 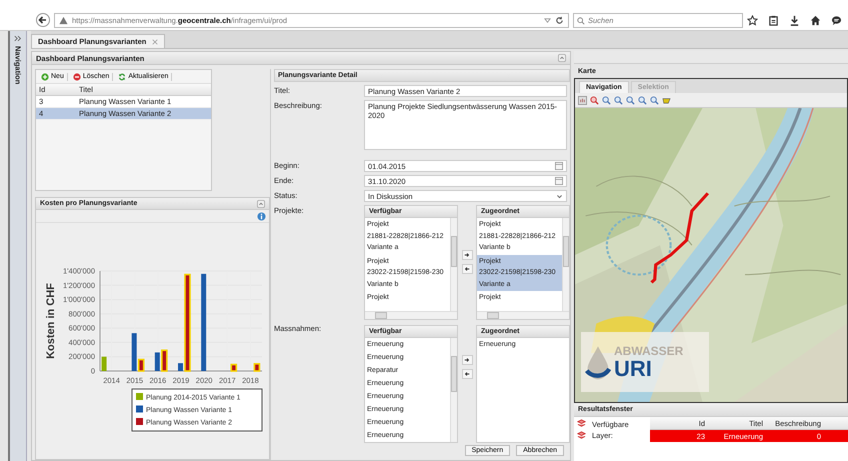 What do you see at coordinates (666, 100) in the screenshot?
I see `marker-icon` at bounding box center [666, 100].